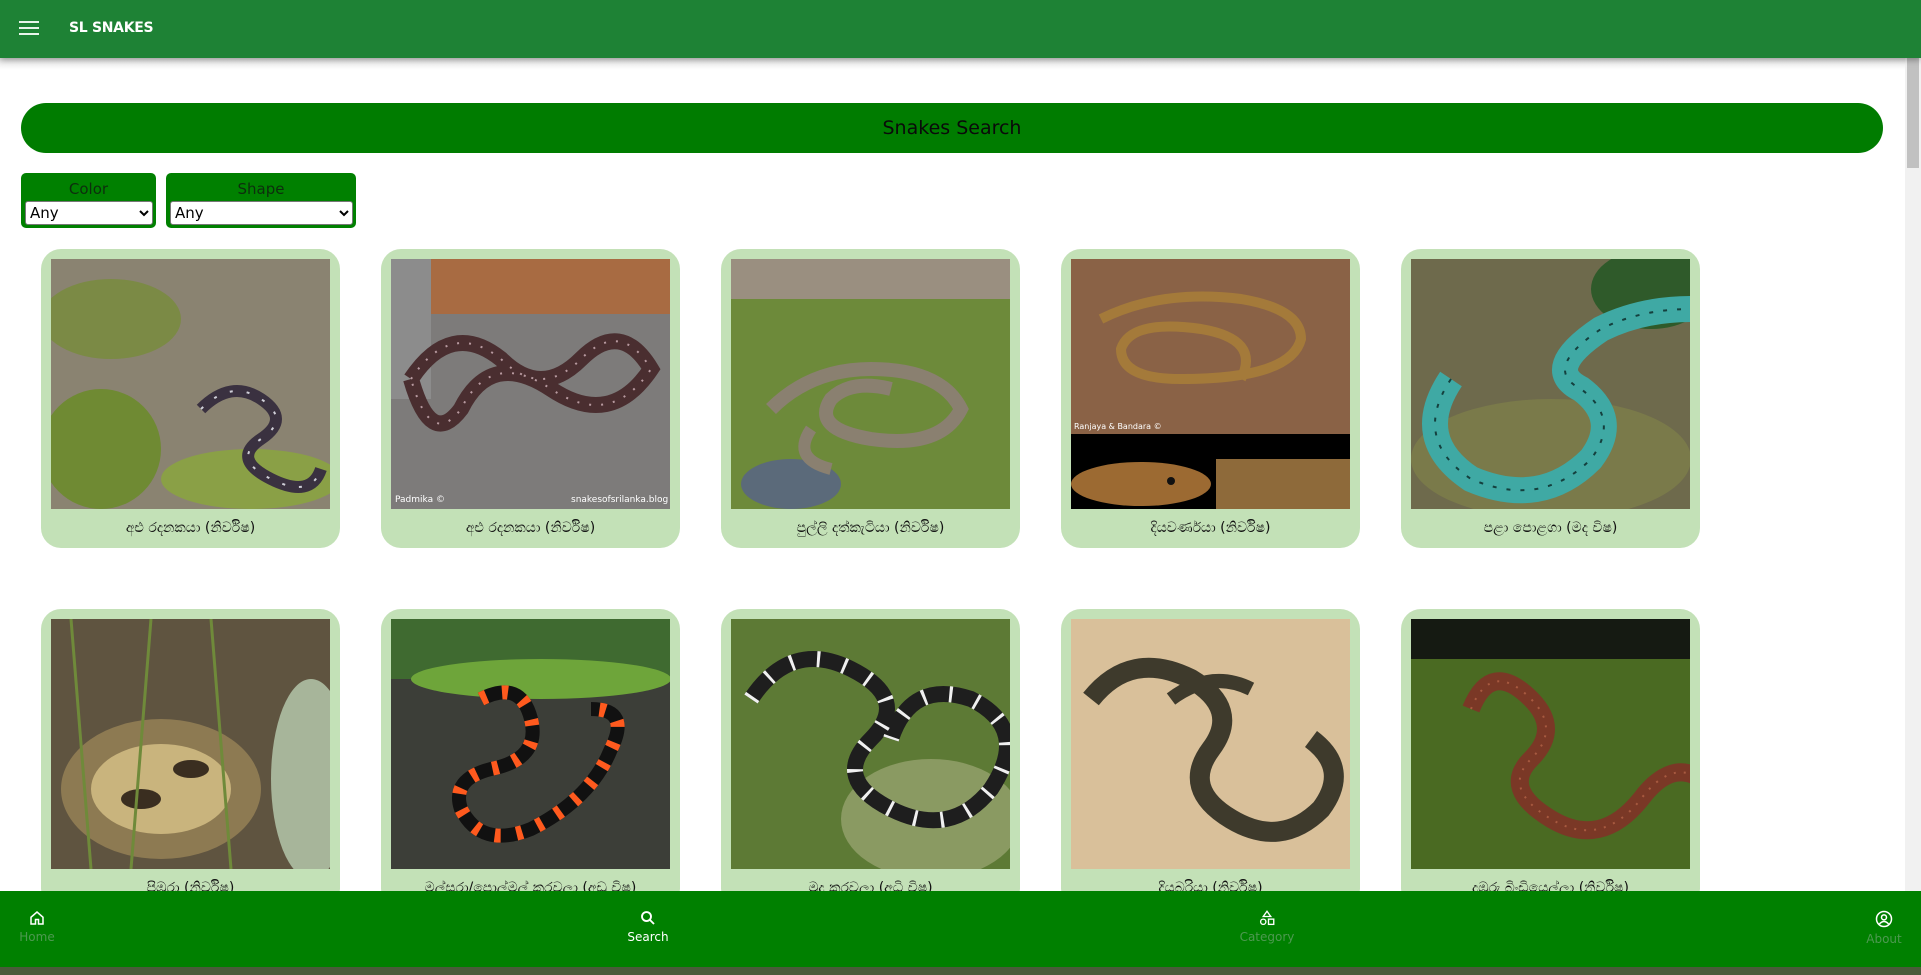 This screenshot has height=975, width=1921. What do you see at coordinates (261, 189) in the screenshot?
I see `shape-filter-label: Shape` at bounding box center [261, 189].